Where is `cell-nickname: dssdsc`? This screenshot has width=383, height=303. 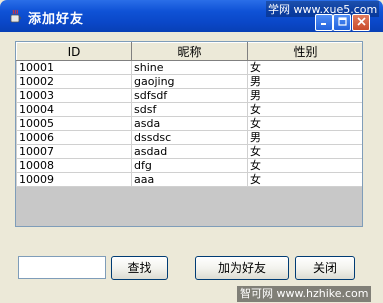
cell-nickname: dssdsc is located at coordinates (189, 137).